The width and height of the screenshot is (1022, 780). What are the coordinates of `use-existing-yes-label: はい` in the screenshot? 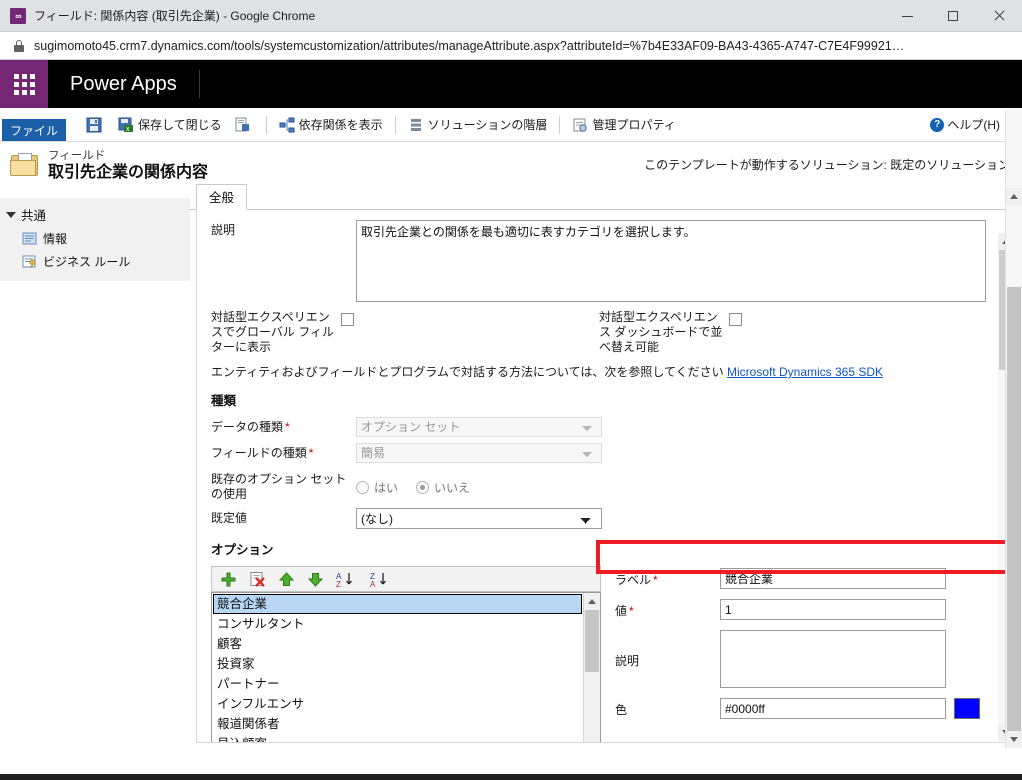 It's located at (386, 487).